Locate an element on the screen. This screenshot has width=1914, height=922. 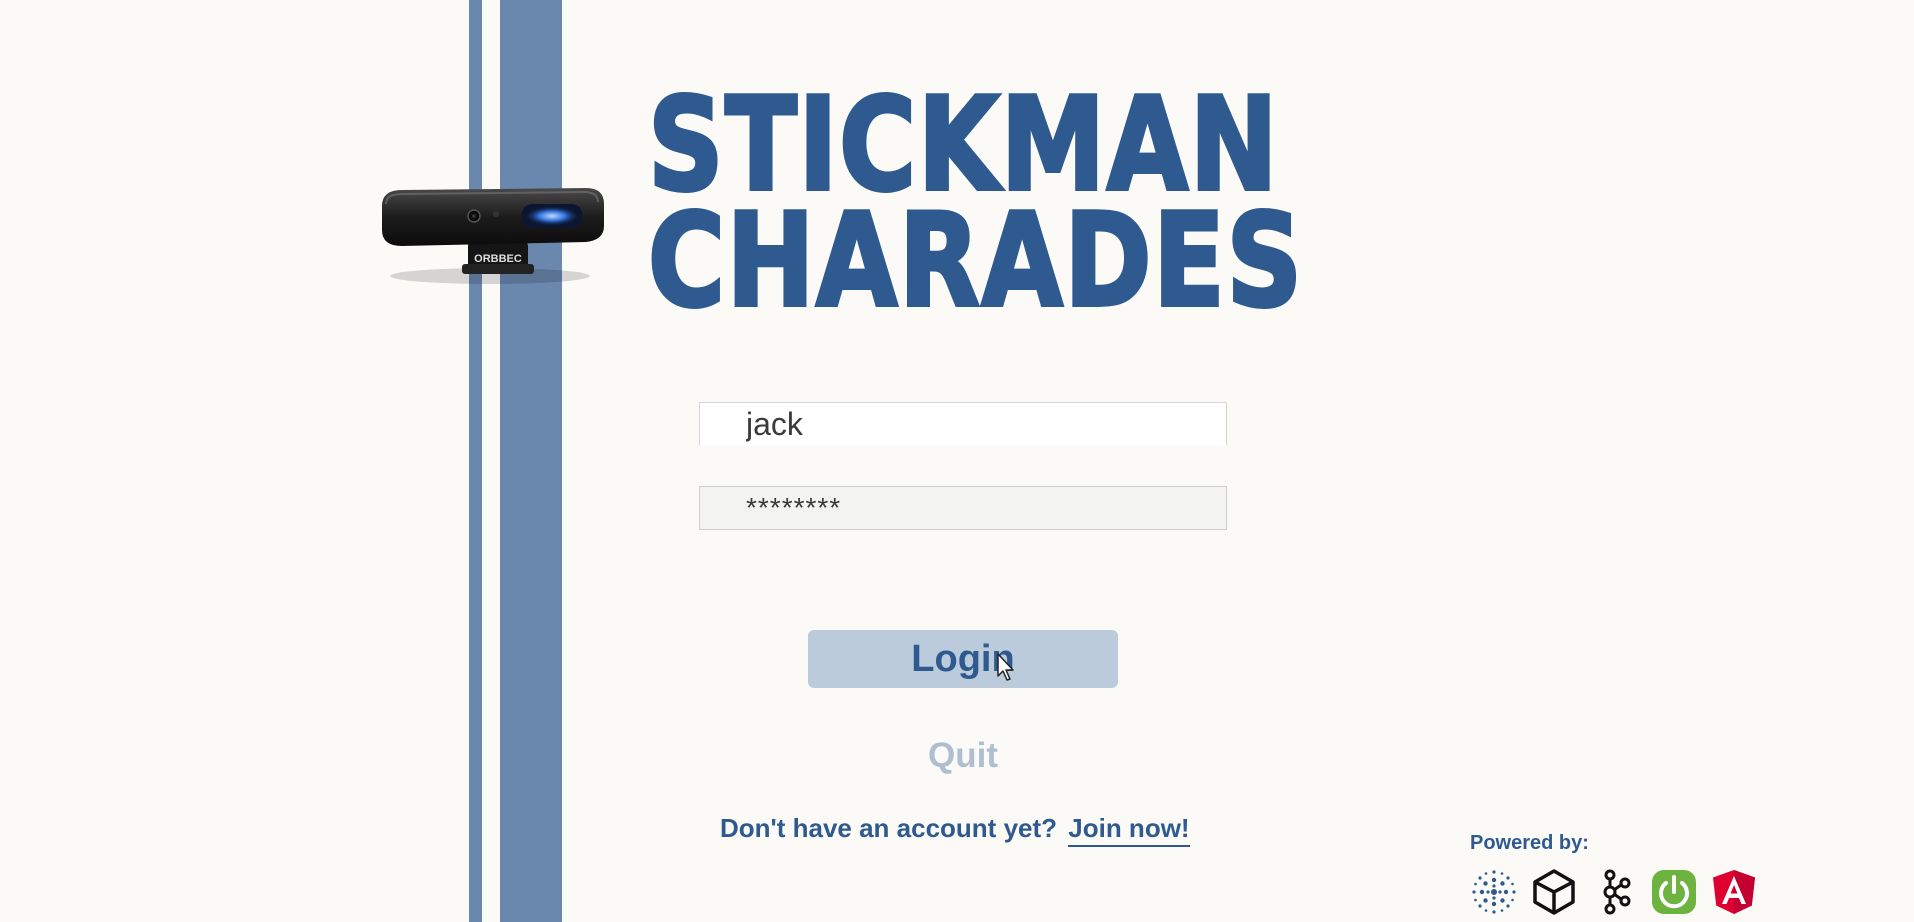
tech-logos is located at coordinates (1614, 892).